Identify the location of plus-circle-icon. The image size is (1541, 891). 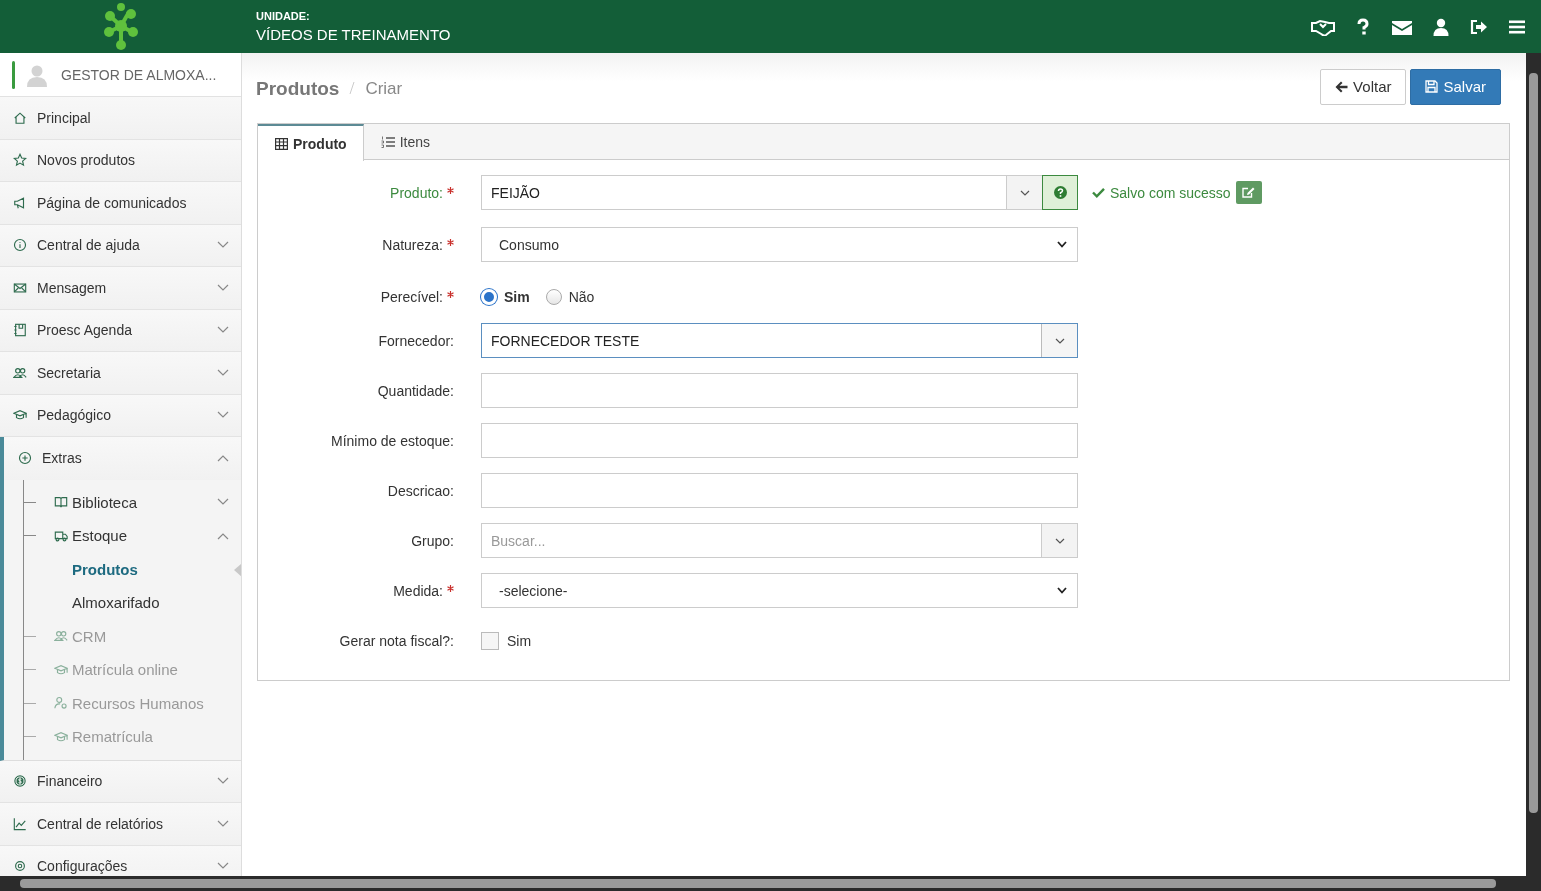
(25, 458).